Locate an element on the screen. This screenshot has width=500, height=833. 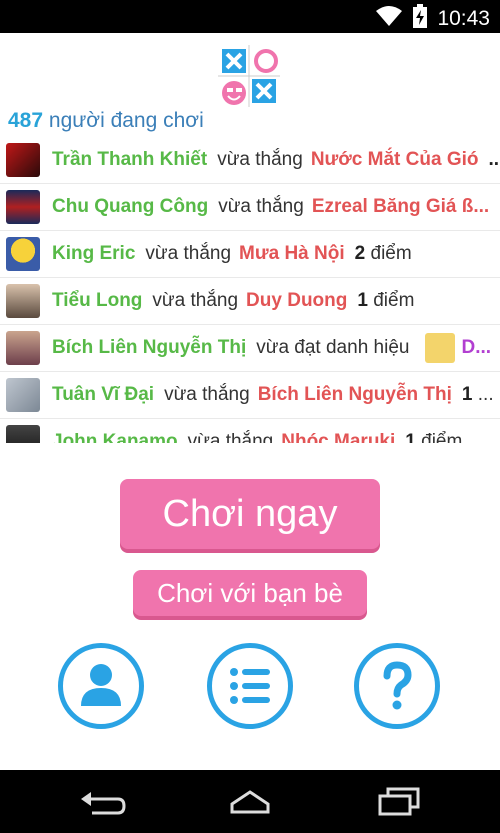
title-badge-icon is located at coordinates (440, 347).